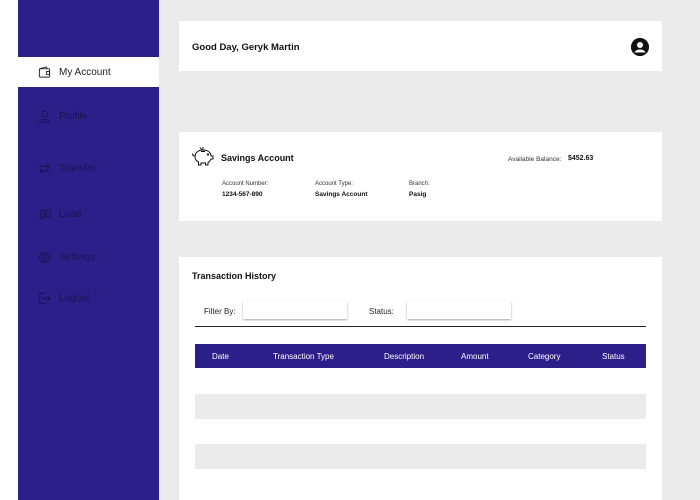  What do you see at coordinates (303, 356) in the screenshot?
I see `column-header-transaction-type: Transaction Type` at bounding box center [303, 356].